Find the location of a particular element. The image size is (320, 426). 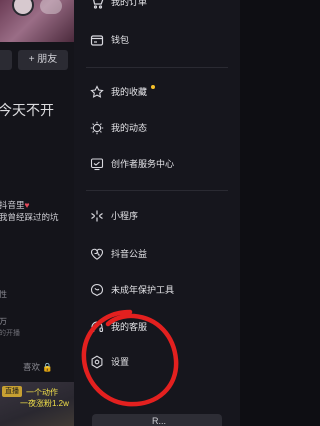

activity-icon is located at coordinates (97, 128).